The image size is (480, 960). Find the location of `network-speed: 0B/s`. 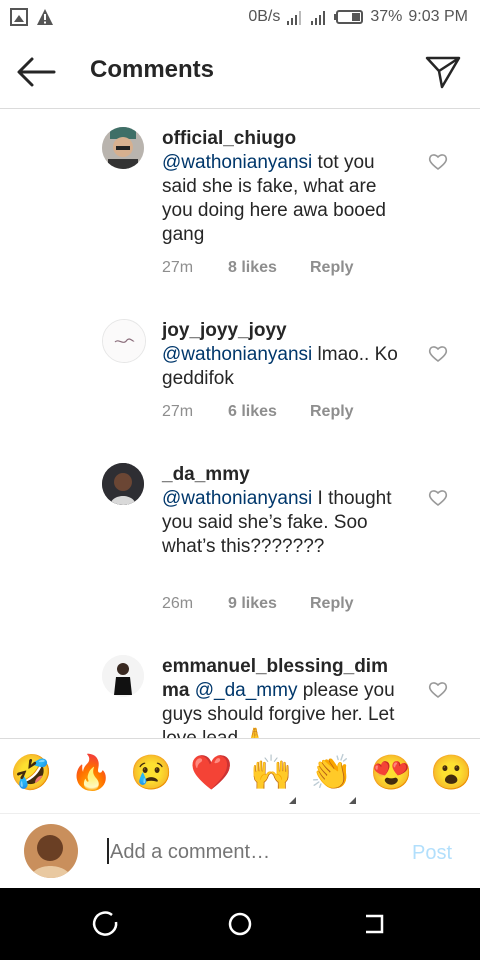

network-speed: 0B/s is located at coordinates (264, 16).